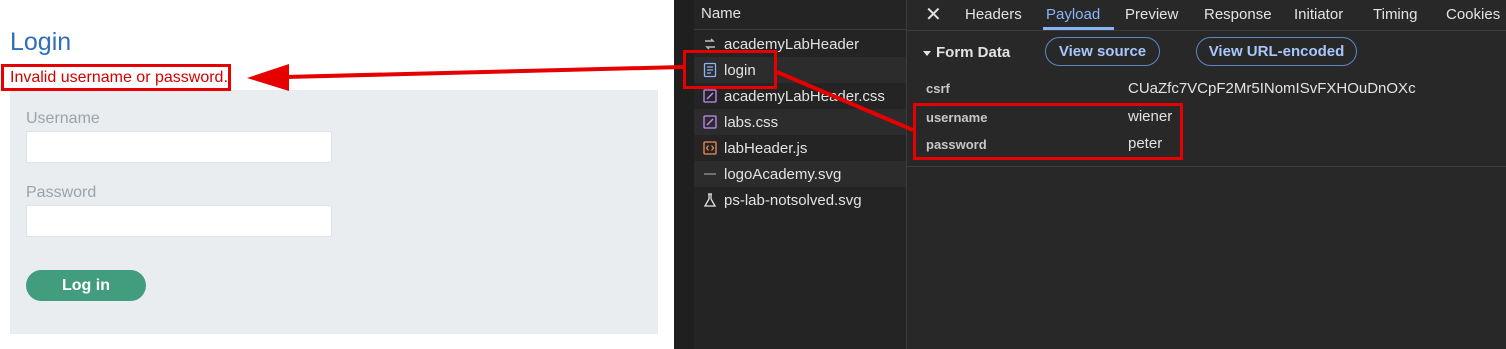  Describe the element at coordinates (268, 77) in the screenshot. I see `arrow-head` at that location.